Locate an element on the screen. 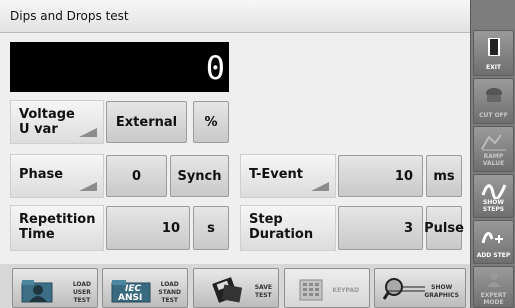 The image size is (515, 308). user-folder-icon is located at coordinates (38, 291).